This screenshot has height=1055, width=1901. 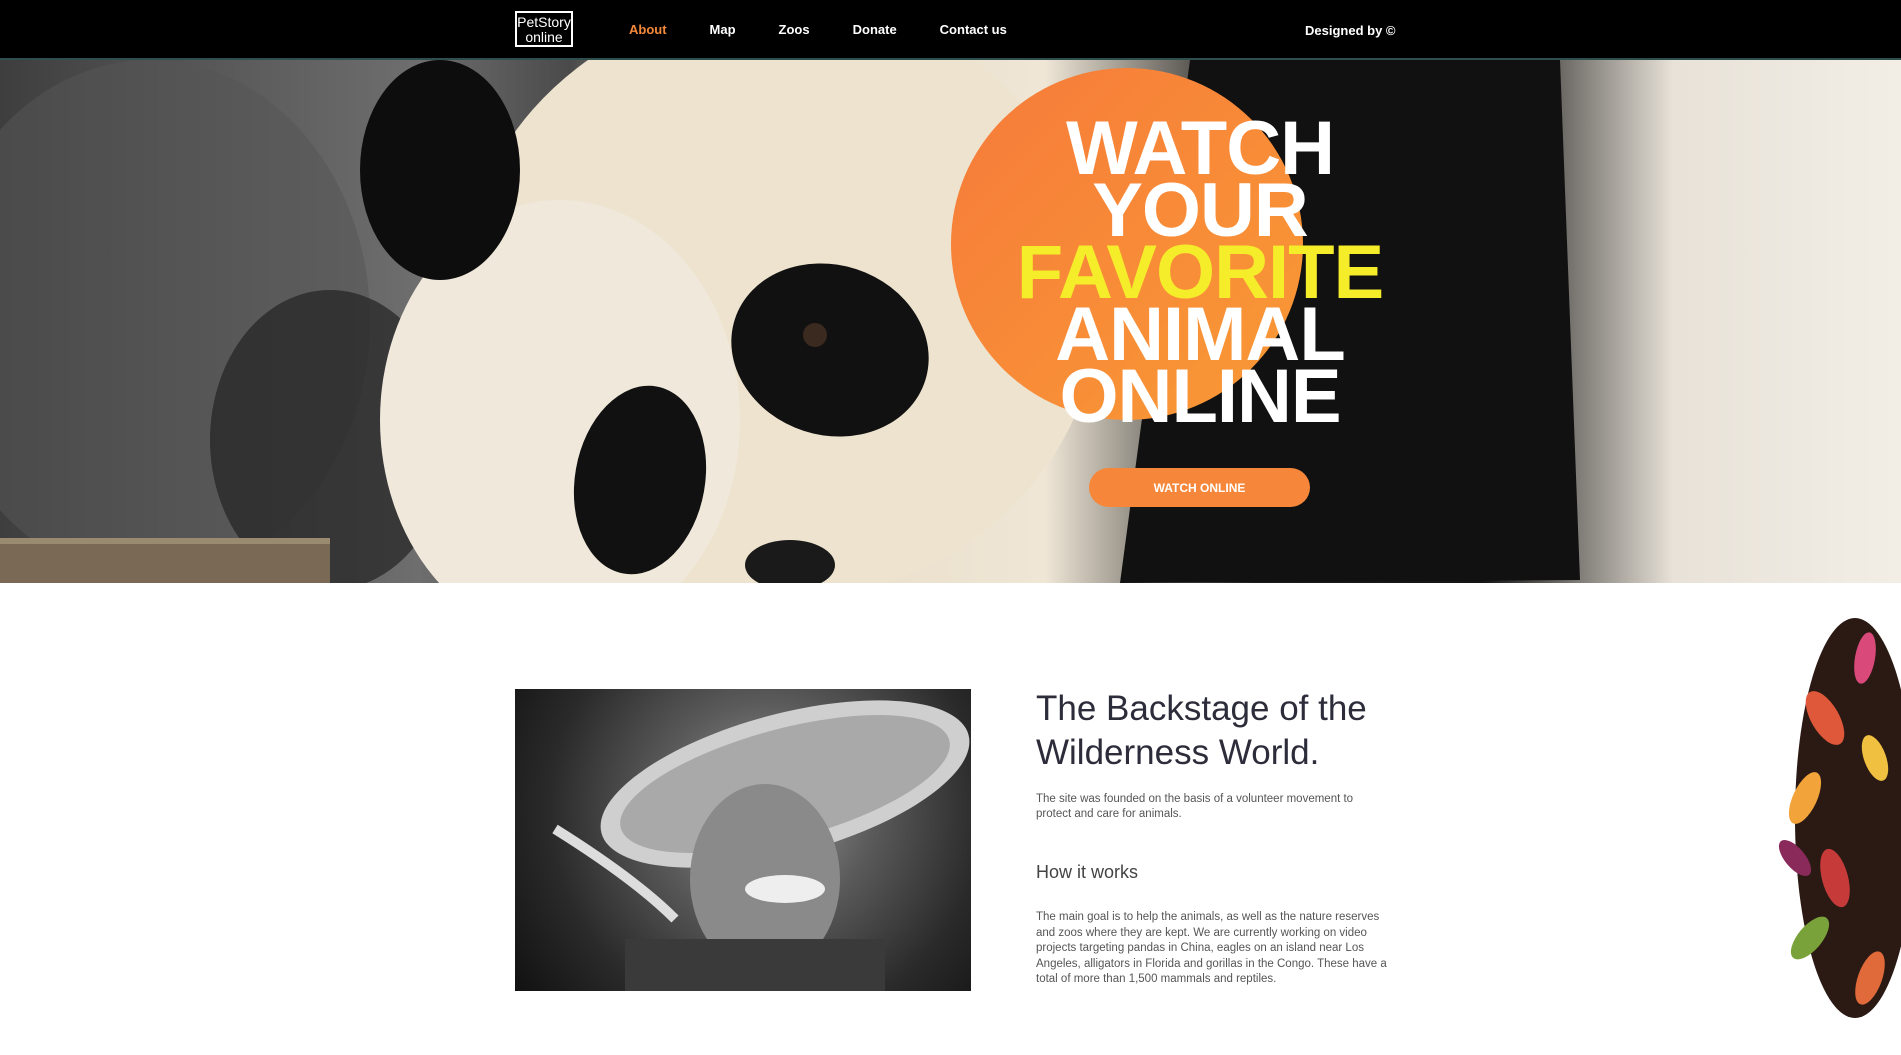 I want to click on logo-text-line1: PetStory, so click(x=544, y=22).